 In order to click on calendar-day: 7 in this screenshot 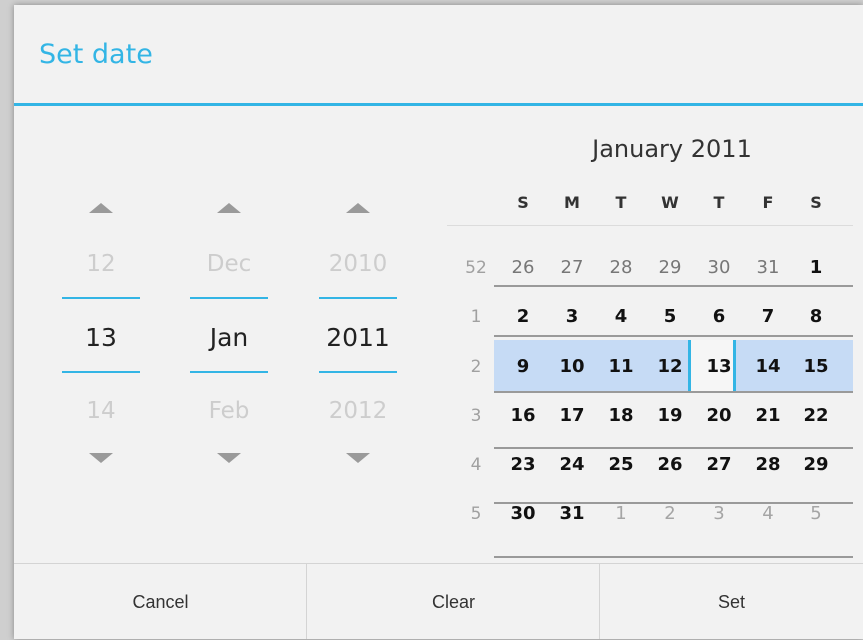, I will do `click(768, 316)`.